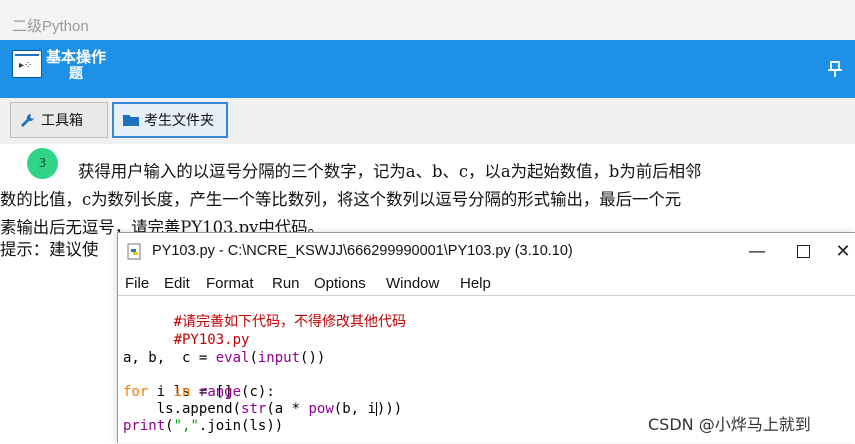  I want to click on menu-format: Format, so click(230, 283).